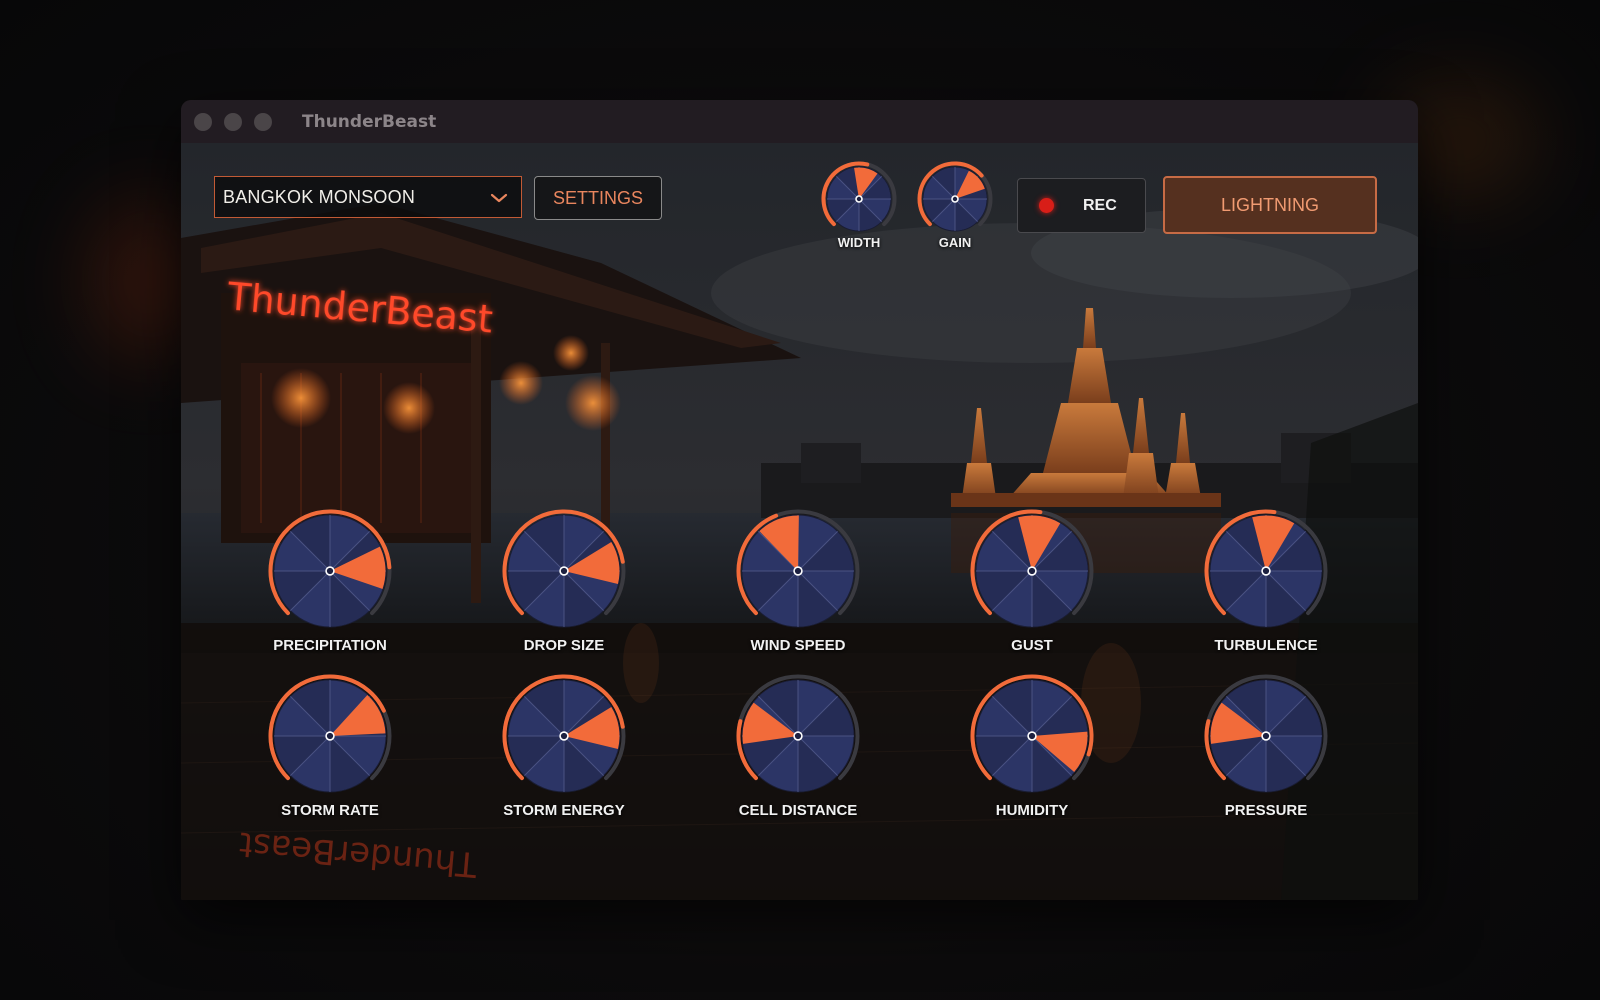 This screenshot has width=1600, height=1000. What do you see at coordinates (319, 196) in the screenshot?
I see `preset-name: BANGKOK MONSOON` at bounding box center [319, 196].